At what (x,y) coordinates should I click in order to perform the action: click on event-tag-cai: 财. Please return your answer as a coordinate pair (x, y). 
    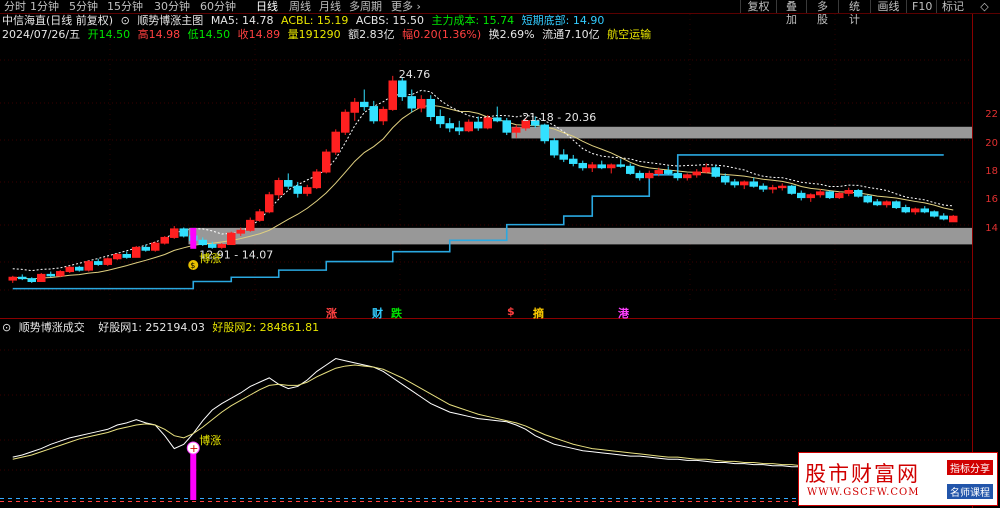
    Looking at the image, I should click on (377, 313).